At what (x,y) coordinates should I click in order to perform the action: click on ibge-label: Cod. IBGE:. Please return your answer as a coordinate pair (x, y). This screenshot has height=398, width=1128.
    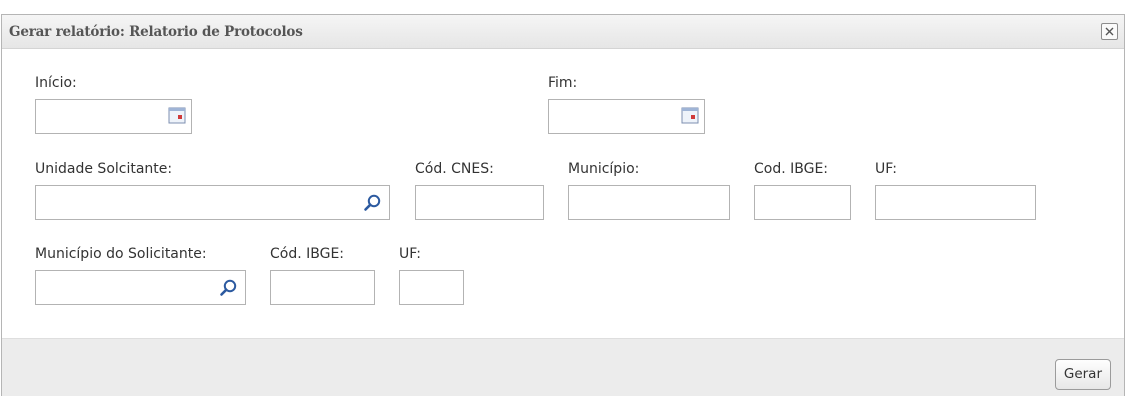
    Looking at the image, I should click on (791, 169).